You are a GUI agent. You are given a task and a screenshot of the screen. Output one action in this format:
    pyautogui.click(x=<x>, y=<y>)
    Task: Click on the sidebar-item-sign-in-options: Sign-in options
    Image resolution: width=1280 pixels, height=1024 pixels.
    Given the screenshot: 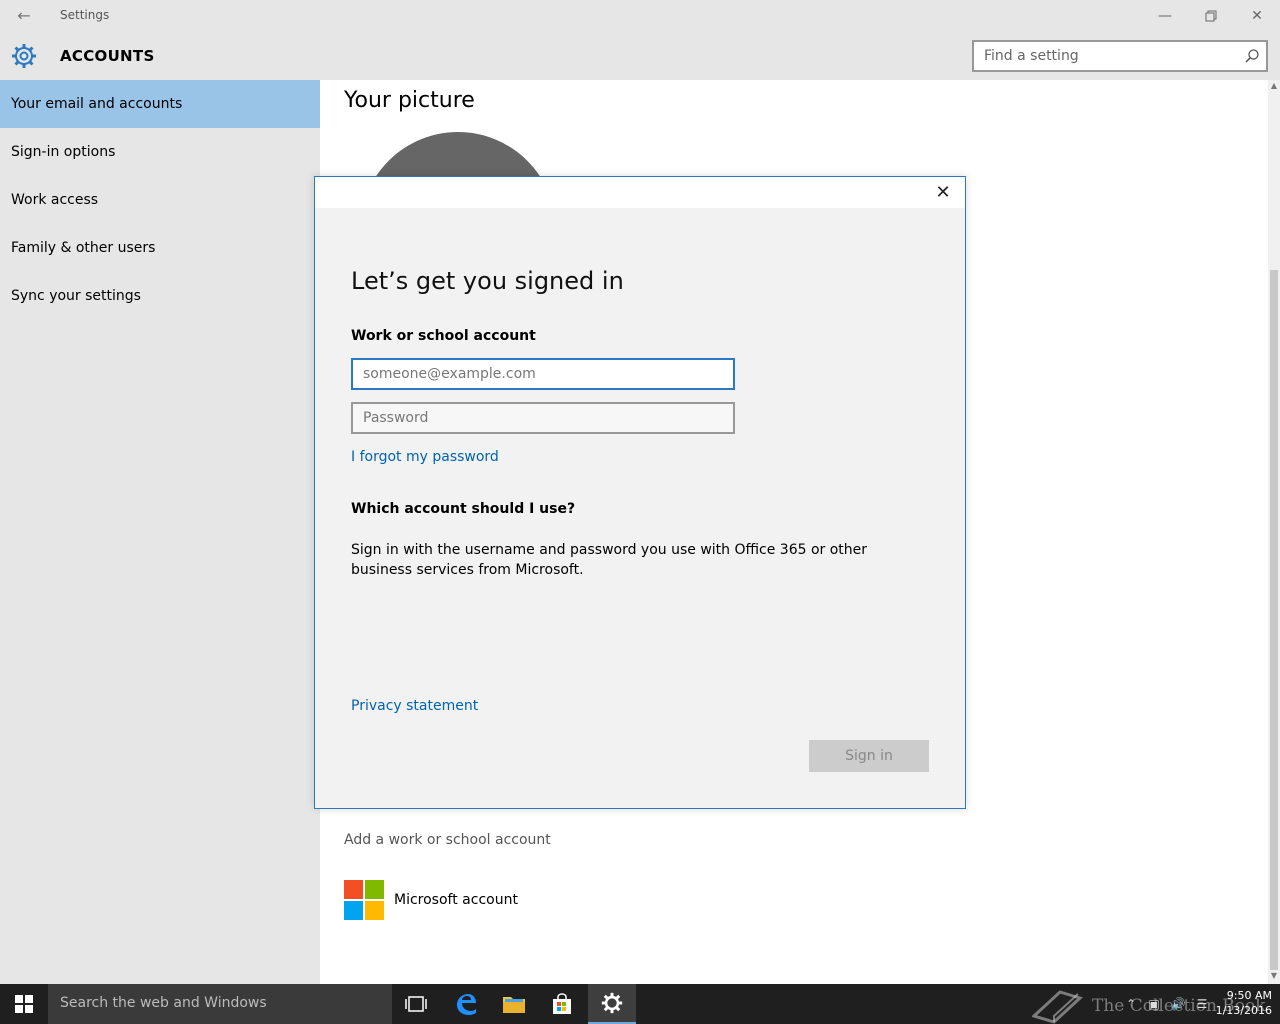 What is the action you would take?
    pyautogui.click(x=160, y=152)
    